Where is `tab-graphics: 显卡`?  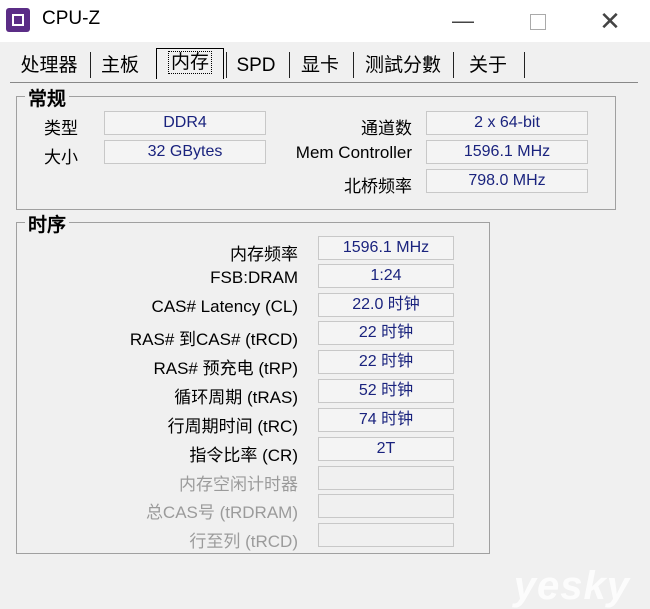 tab-graphics: 显卡 is located at coordinates (320, 66).